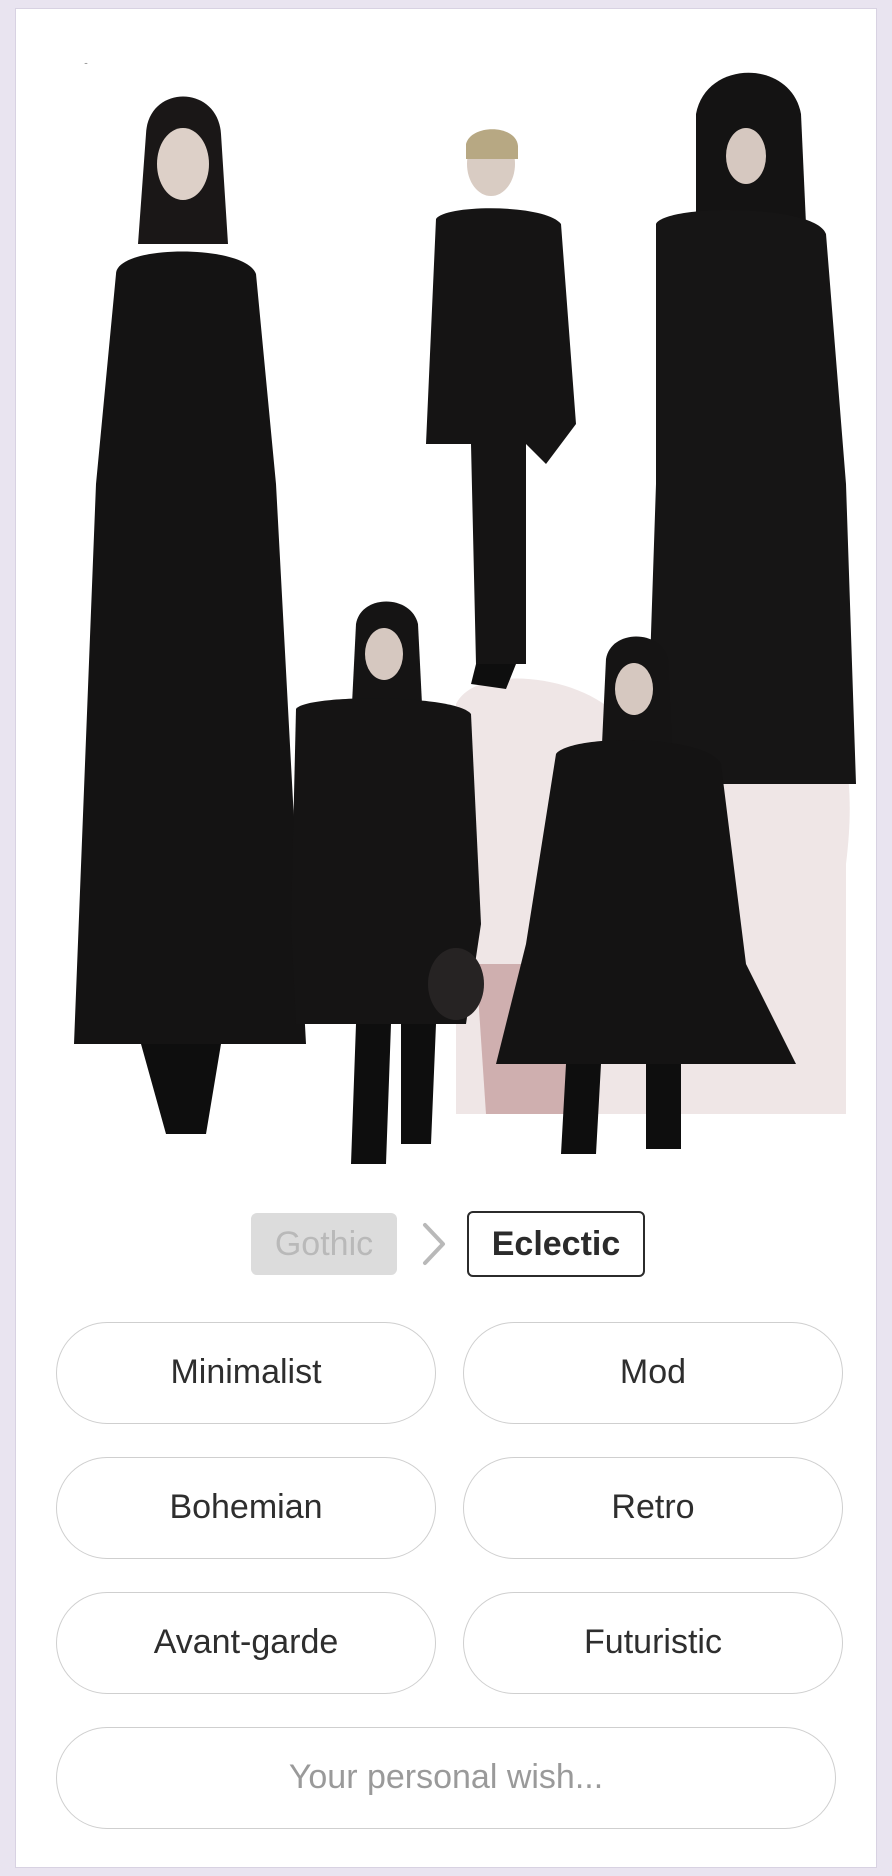 This screenshot has height=1876, width=892. Describe the element at coordinates (246, 1643) in the screenshot. I see `option-avant-garde: Avant-garde` at that location.